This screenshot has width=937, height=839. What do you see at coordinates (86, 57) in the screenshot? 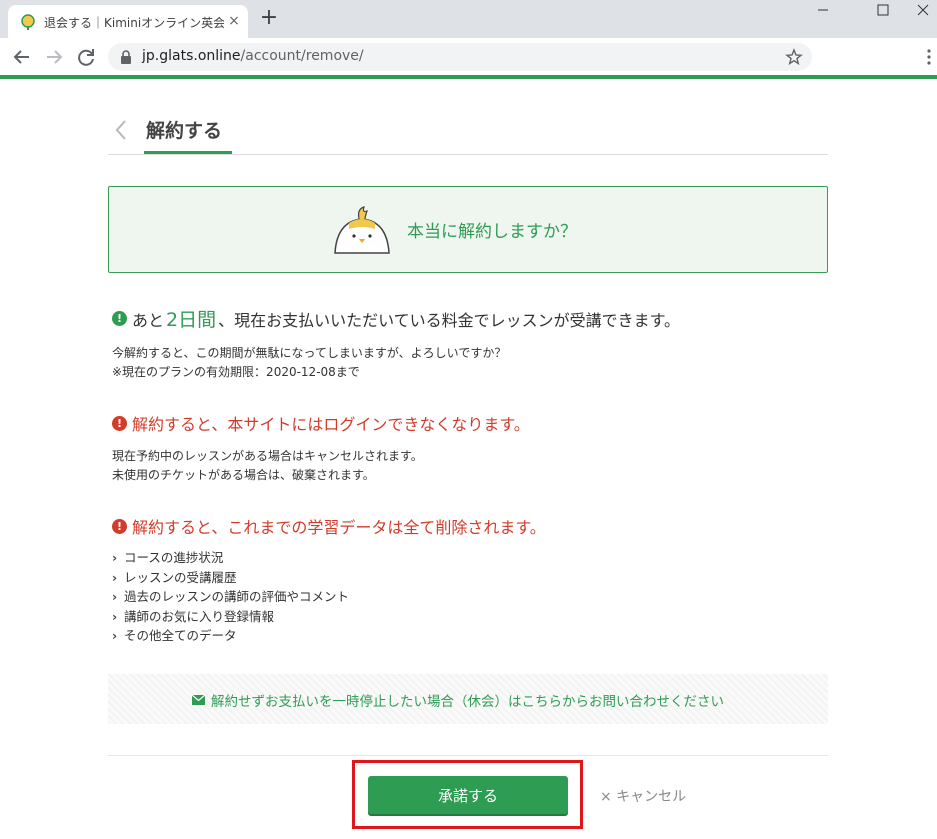
I see `reload-icon` at bounding box center [86, 57].